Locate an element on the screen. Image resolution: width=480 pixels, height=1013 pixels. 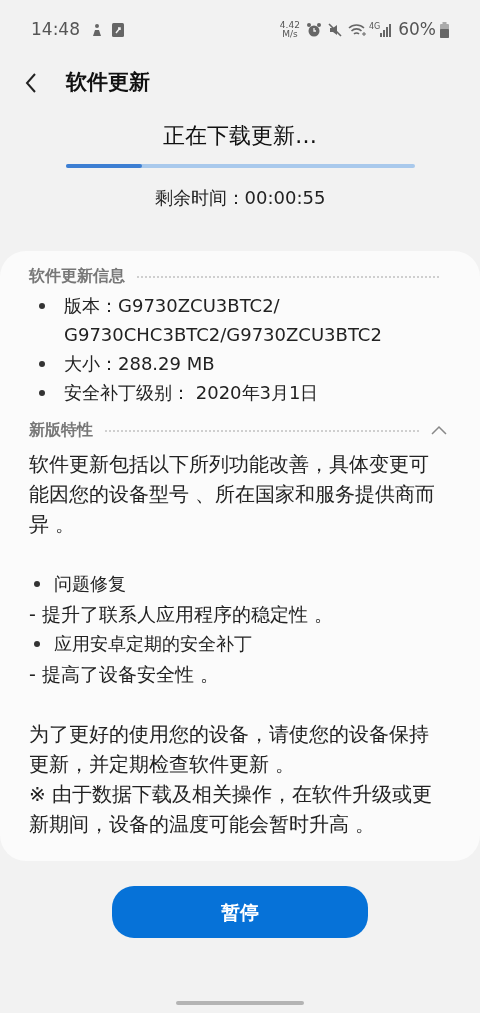
speed-unit: M/s is located at coordinates (290, 34).